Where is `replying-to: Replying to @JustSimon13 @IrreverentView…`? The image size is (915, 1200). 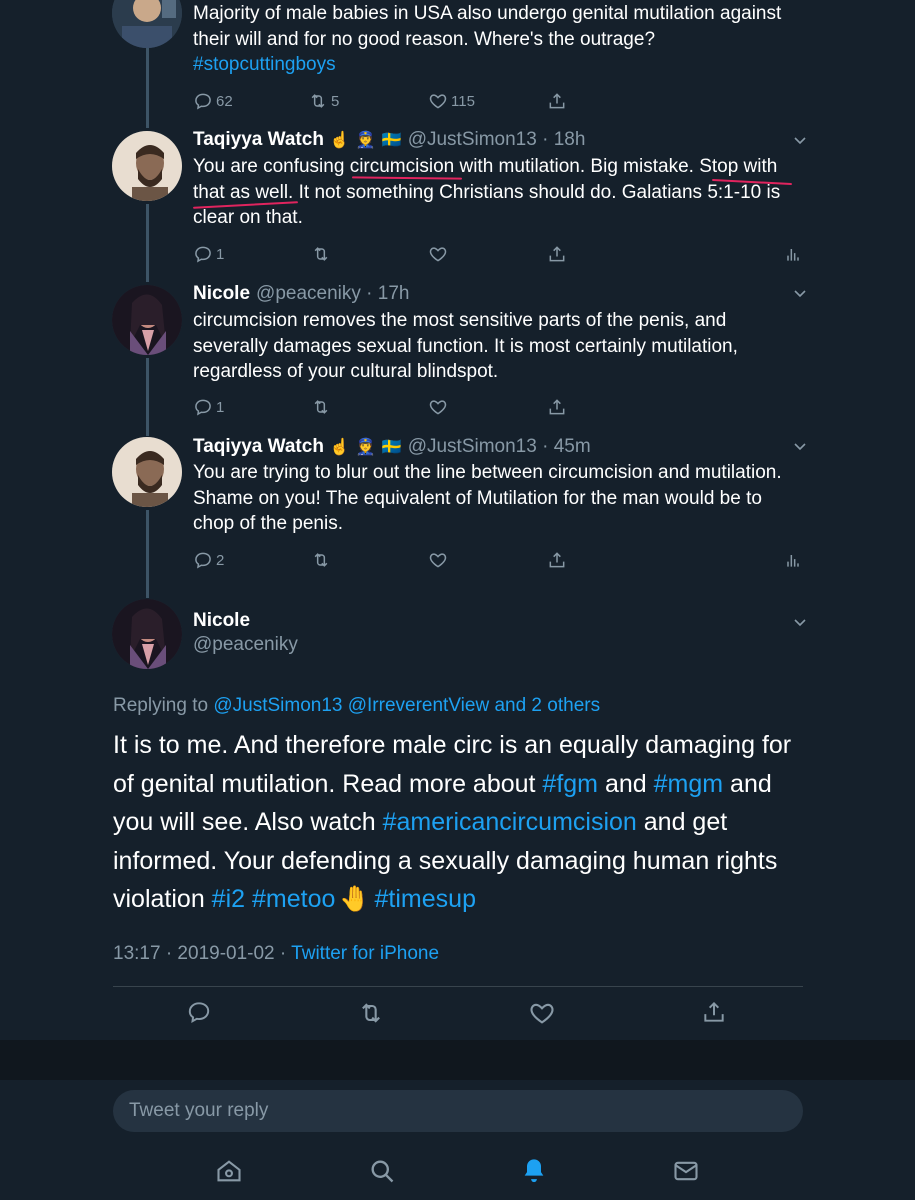
replying-to: Replying to @JustSimon13 @IrreverentView… is located at coordinates (357, 705).